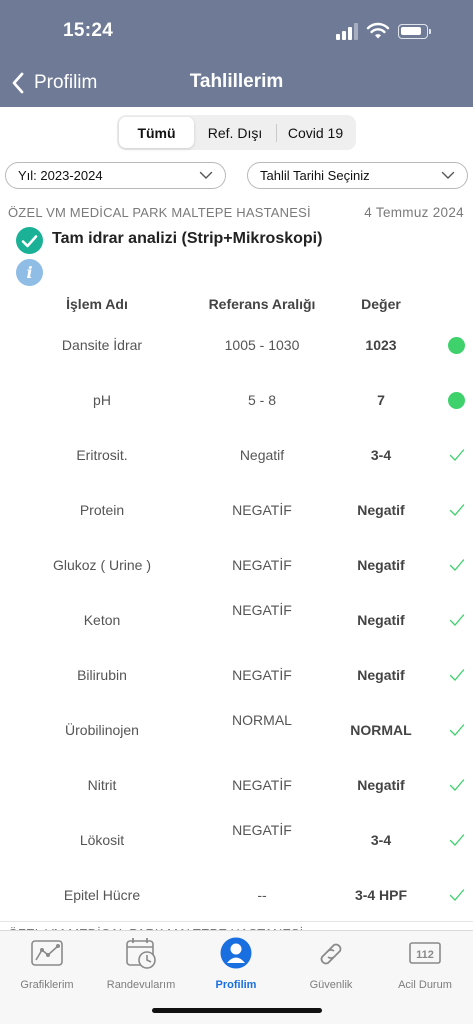  I want to click on report-divider, so click(236, 921).